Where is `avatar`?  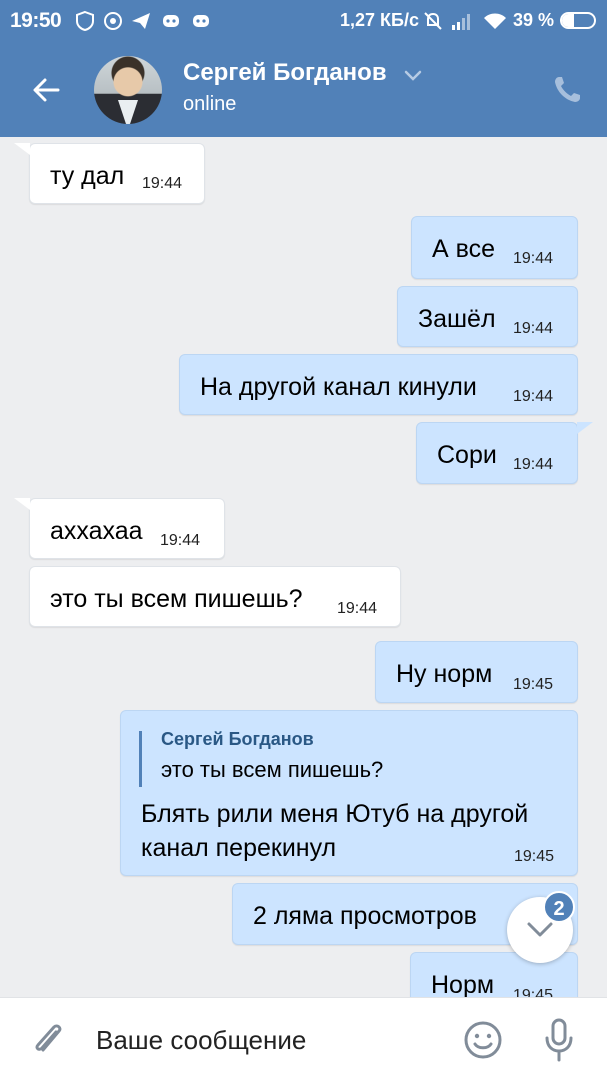
avatar is located at coordinates (128, 90).